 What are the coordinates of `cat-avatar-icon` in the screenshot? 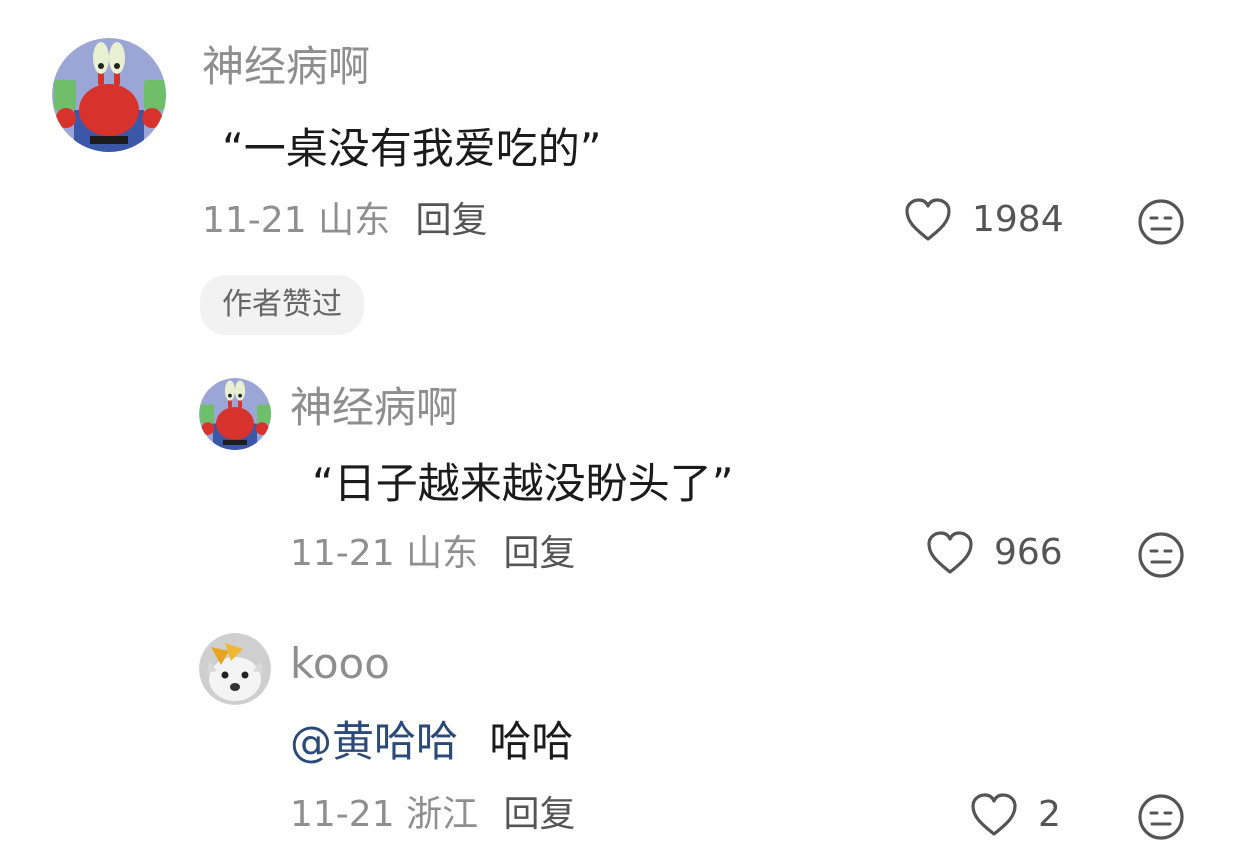 It's located at (235, 669).